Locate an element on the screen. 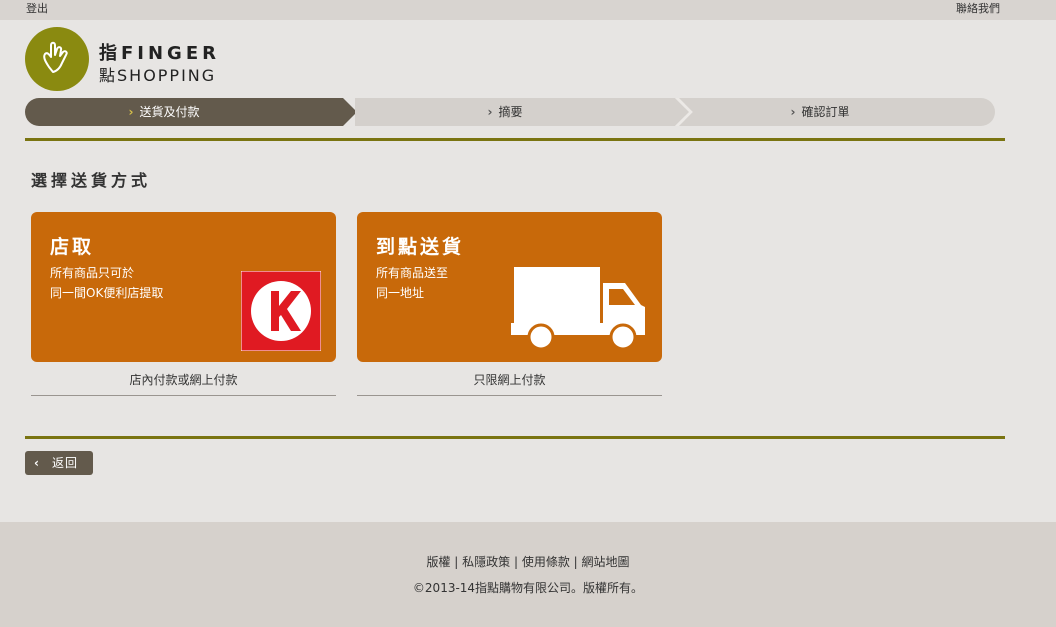 The image size is (1056, 627). finger-logo-icon is located at coordinates (57, 59).